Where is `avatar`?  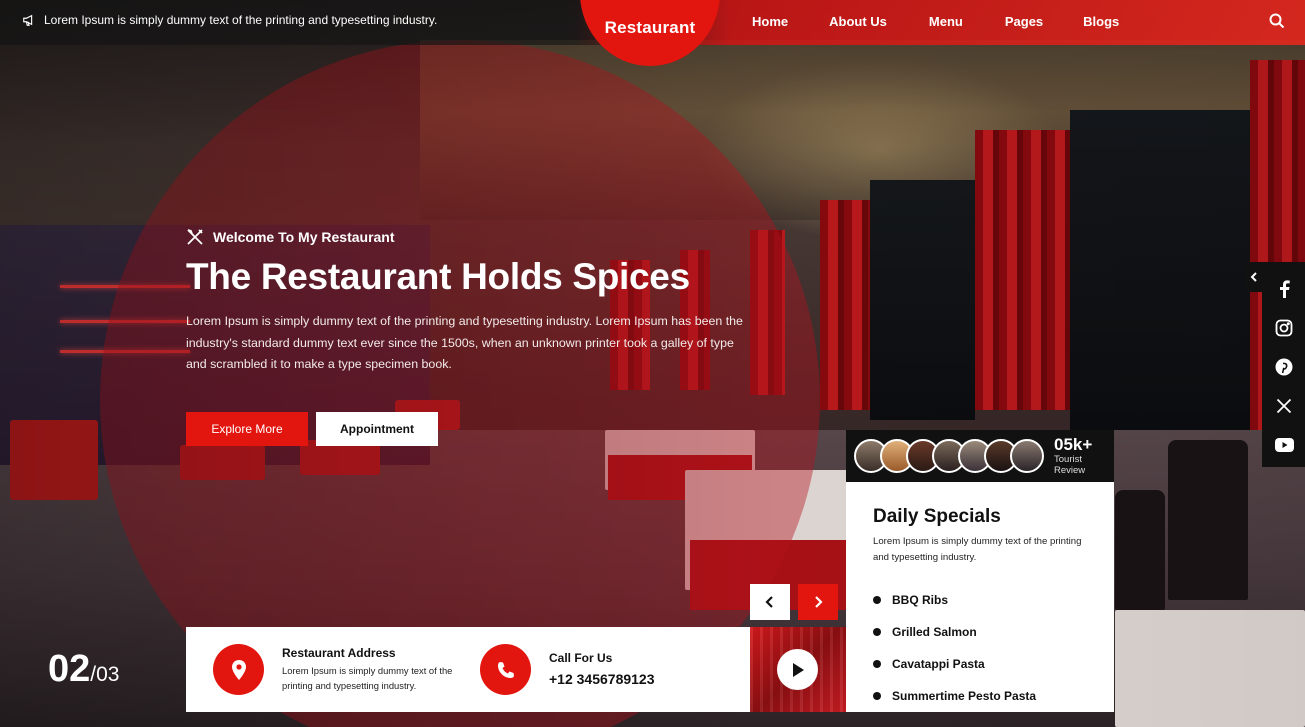 avatar is located at coordinates (1027, 456).